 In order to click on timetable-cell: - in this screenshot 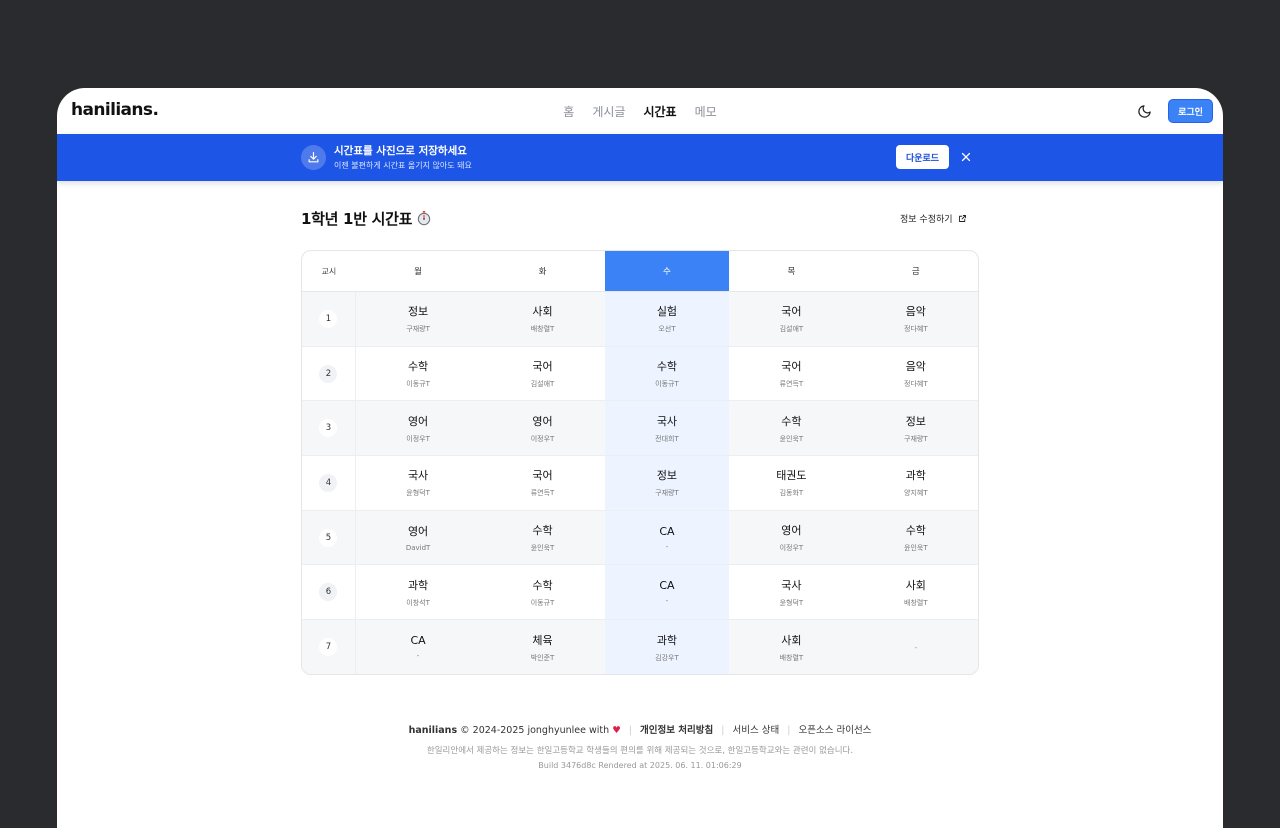, I will do `click(916, 647)`.